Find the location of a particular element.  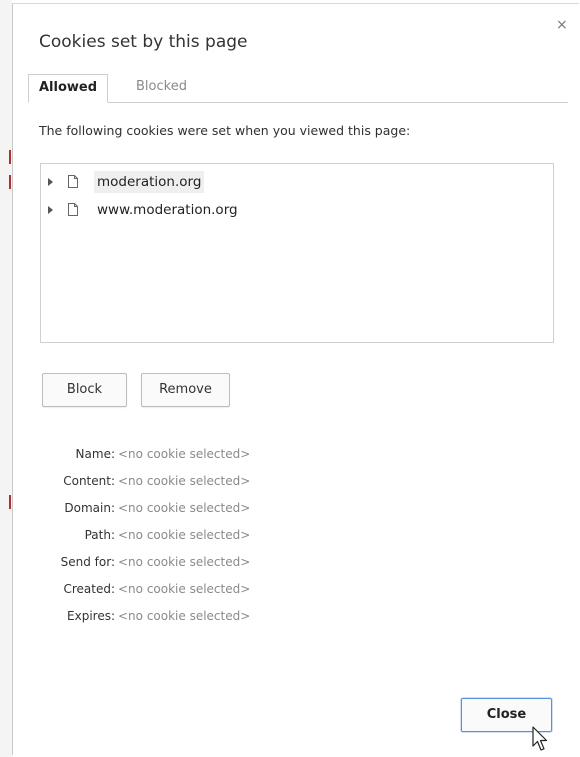

mouse-pointer-icon is located at coordinates (540, 738).